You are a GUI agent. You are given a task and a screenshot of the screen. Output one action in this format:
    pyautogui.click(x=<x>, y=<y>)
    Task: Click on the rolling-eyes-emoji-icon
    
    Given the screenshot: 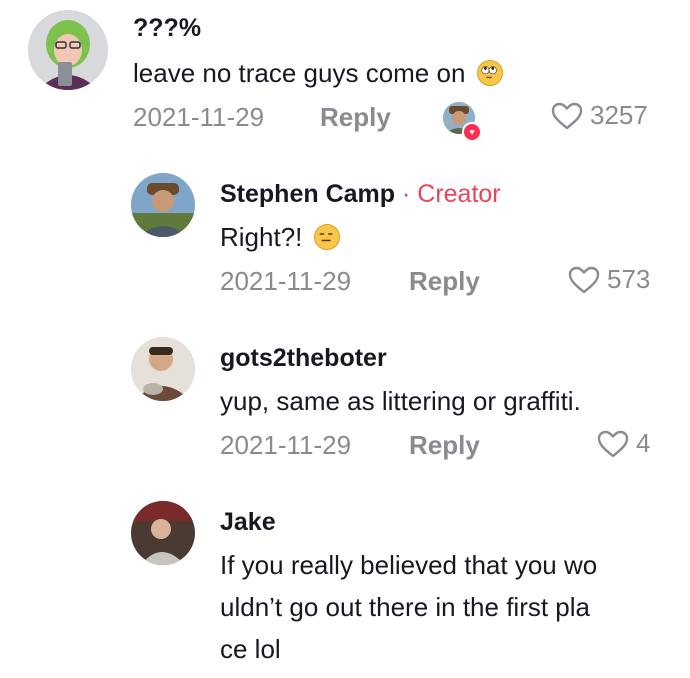 What is the action you would take?
    pyautogui.click(x=489, y=73)
    